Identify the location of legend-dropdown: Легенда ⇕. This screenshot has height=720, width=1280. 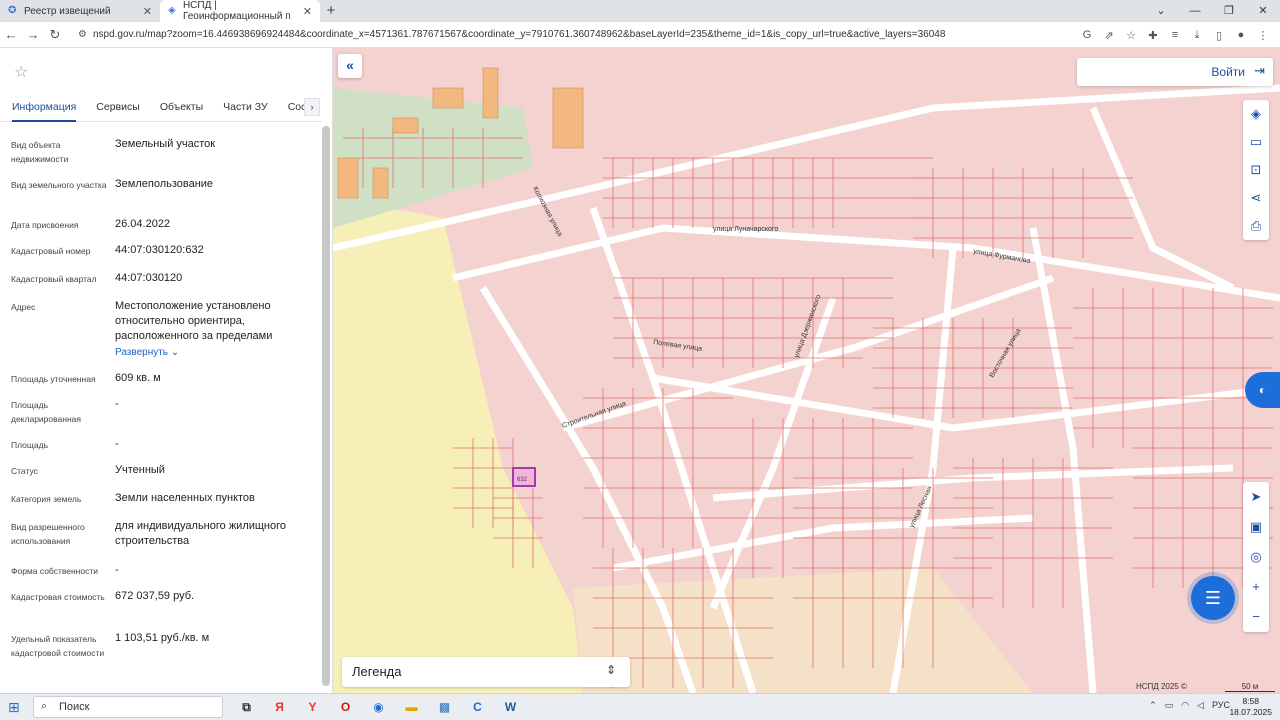
(486, 672).